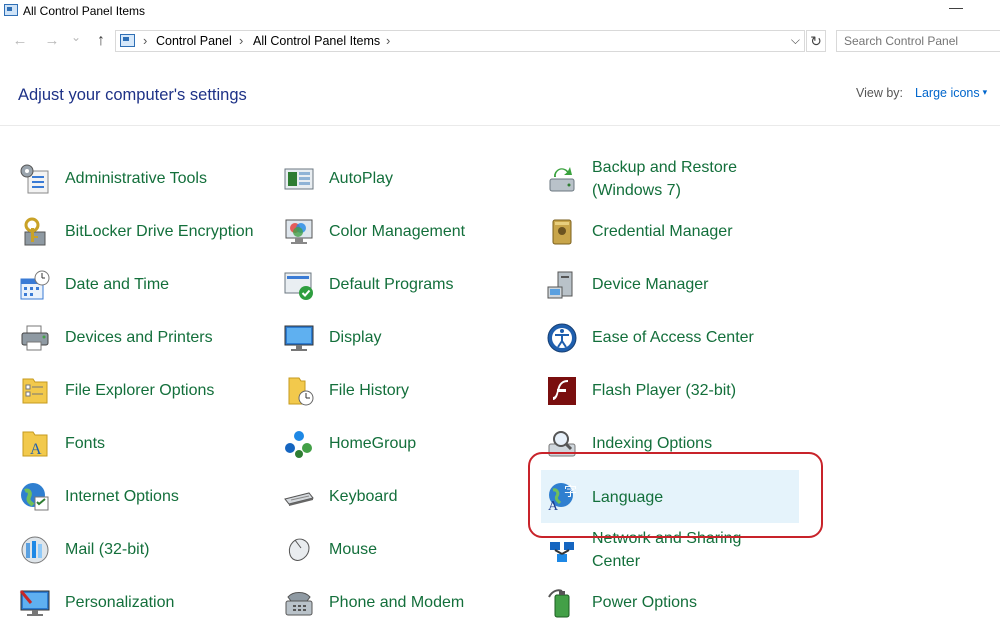 Image resolution: width=1000 pixels, height=626 pixels. I want to click on internet-options-icon, so click(35, 497).